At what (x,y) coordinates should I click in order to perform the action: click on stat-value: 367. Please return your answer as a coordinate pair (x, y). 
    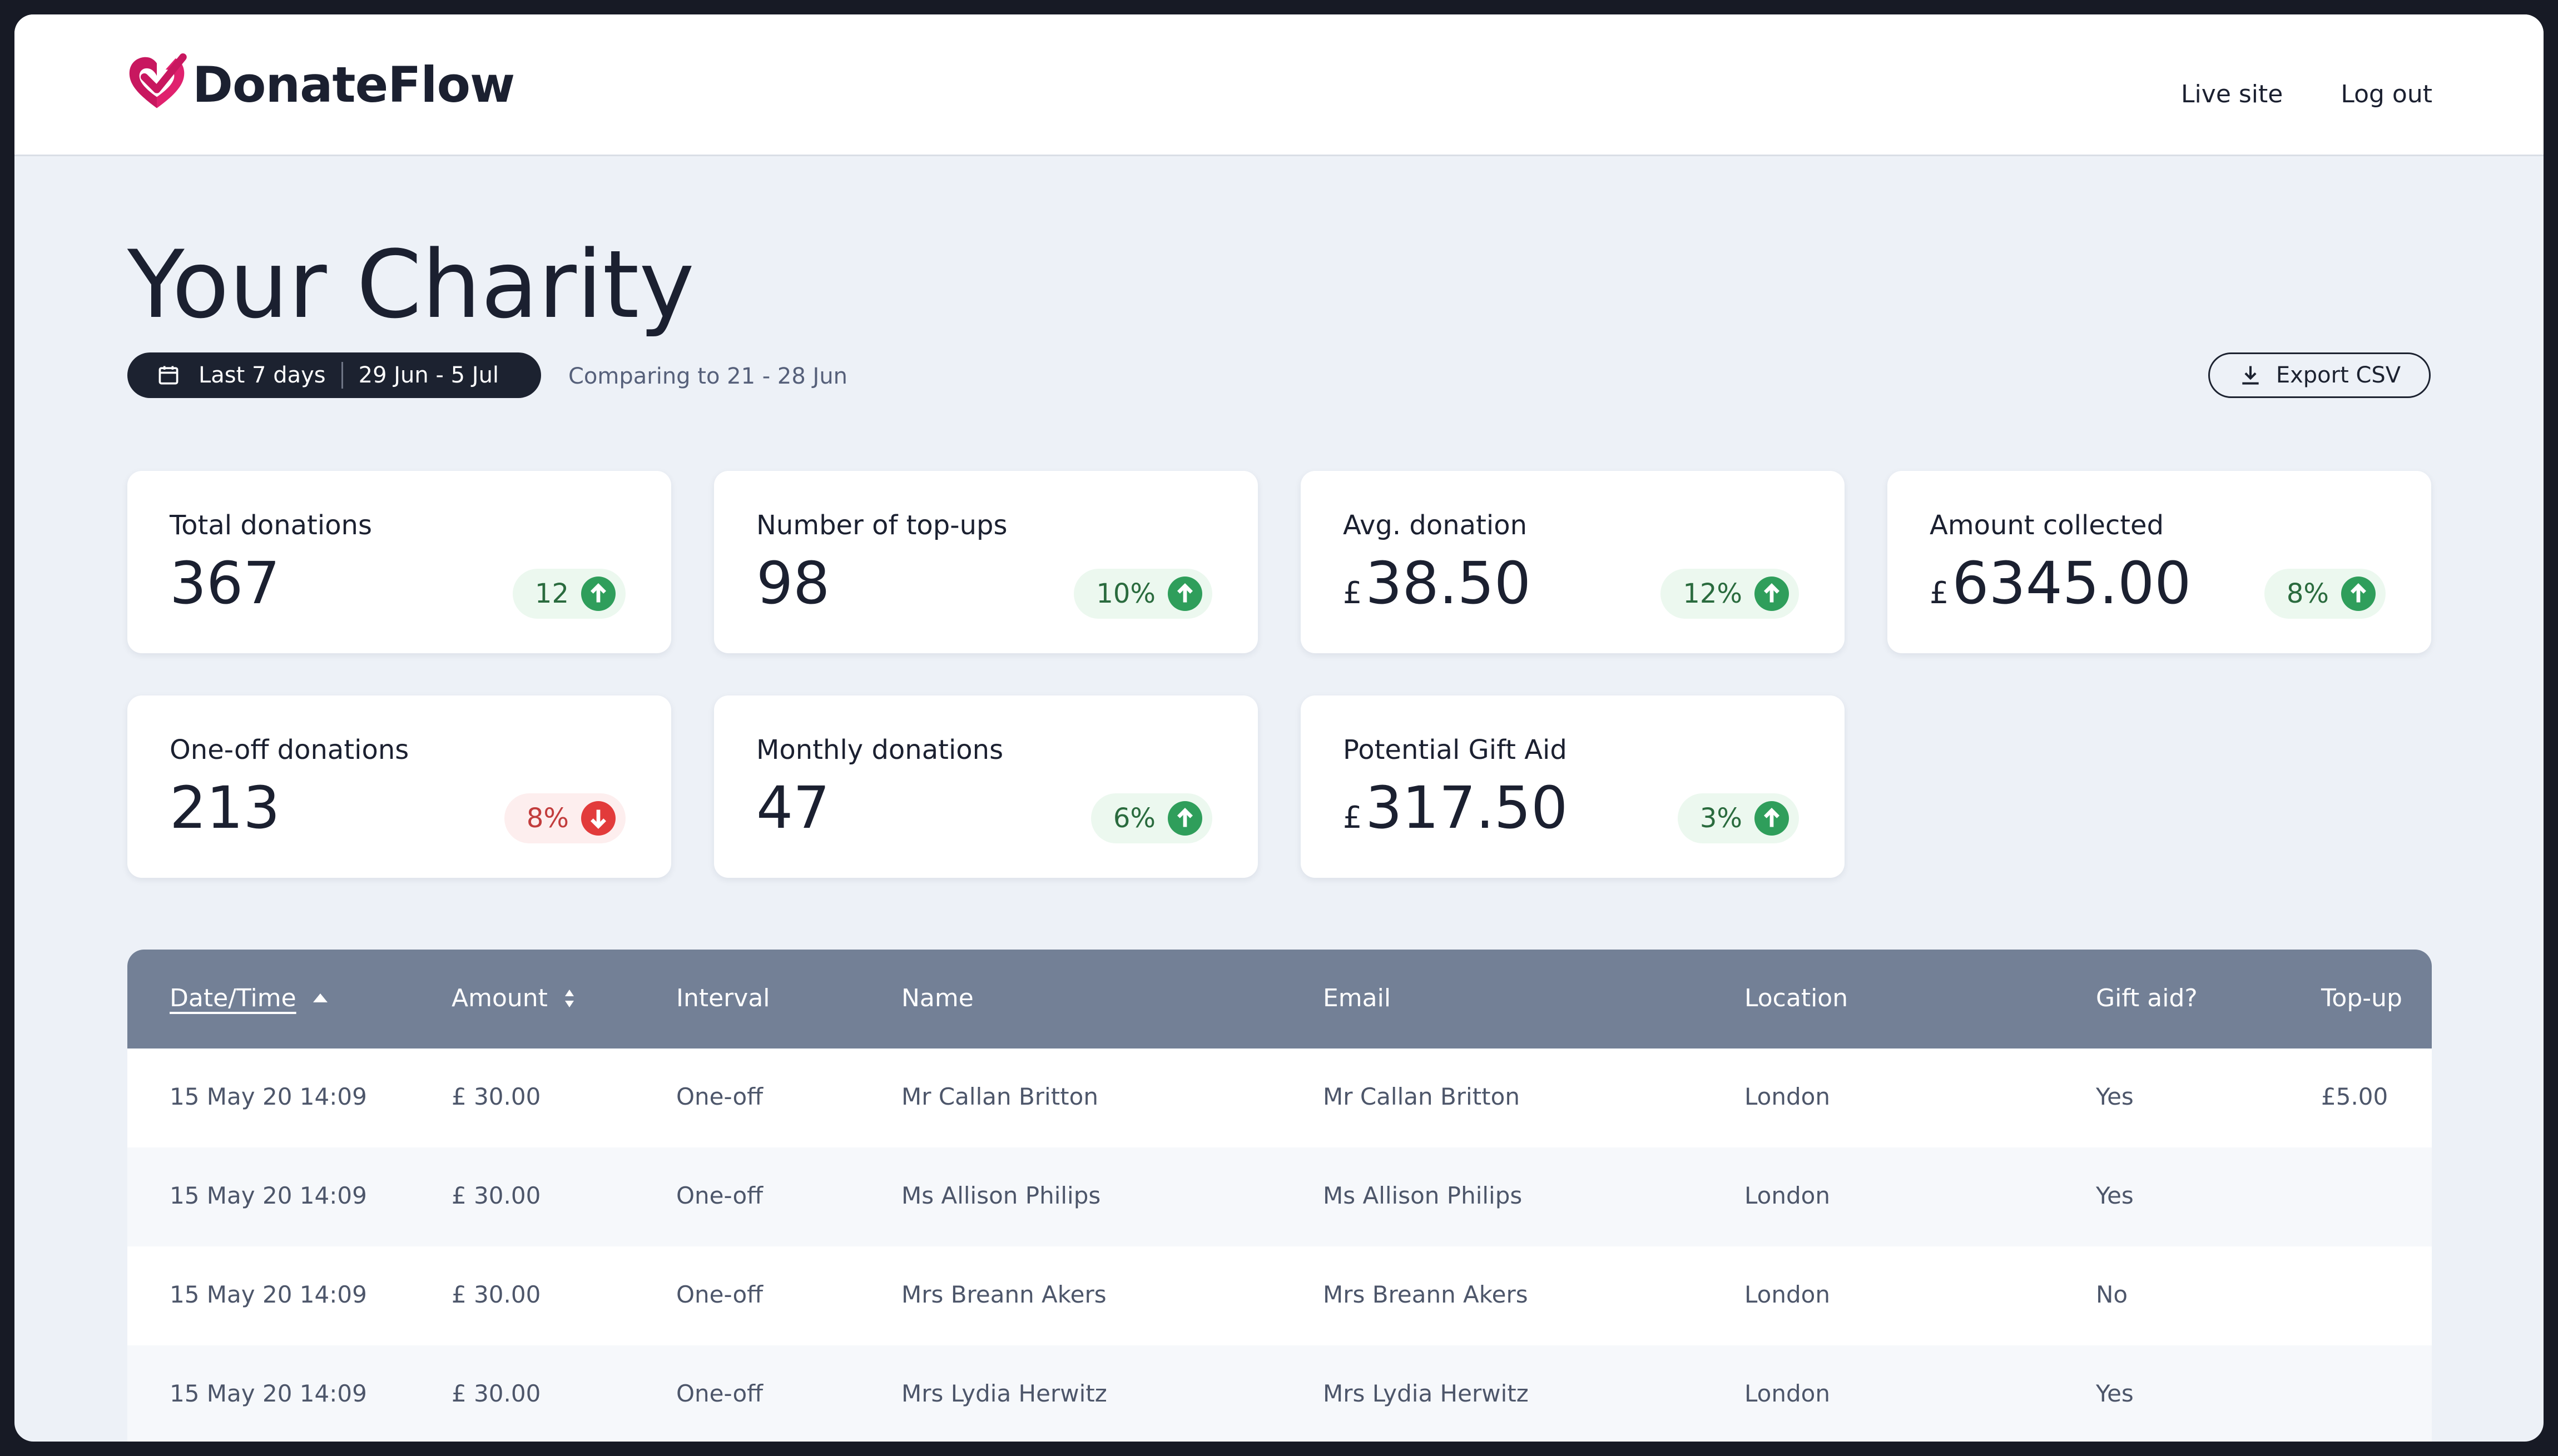
    Looking at the image, I should click on (225, 583).